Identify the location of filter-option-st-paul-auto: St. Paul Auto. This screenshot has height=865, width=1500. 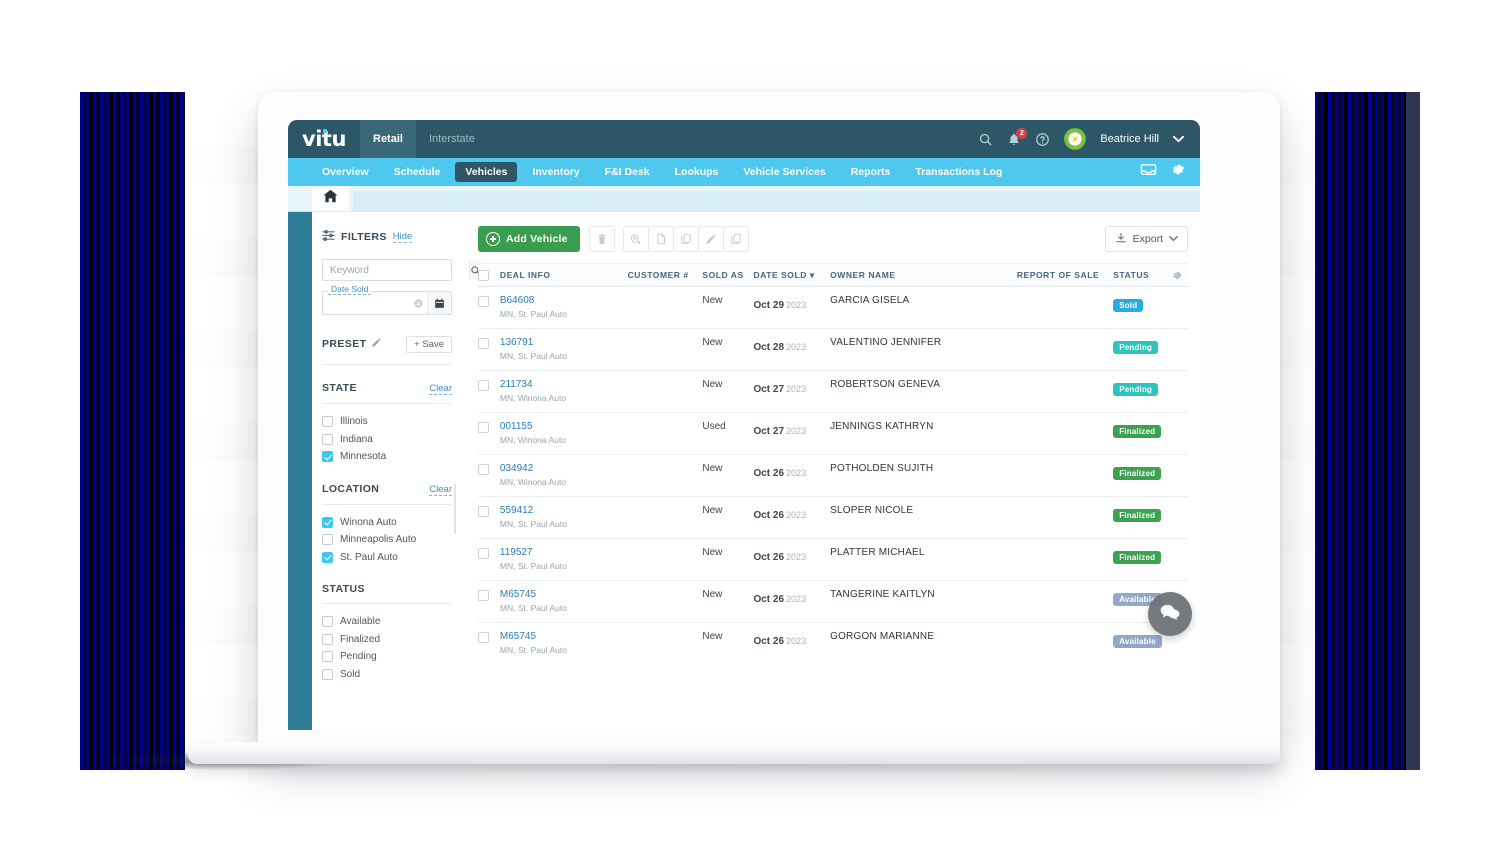
(387, 558).